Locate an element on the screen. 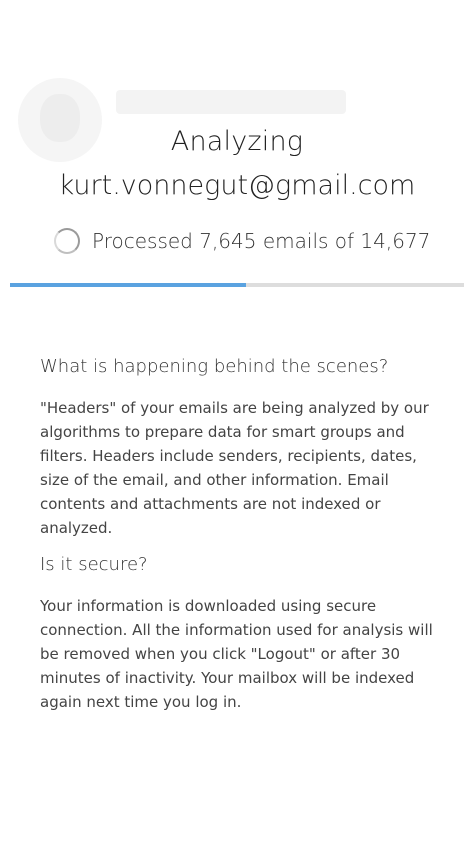  account-email: kurt.vonnegut@gmail.com is located at coordinates (237, 185).